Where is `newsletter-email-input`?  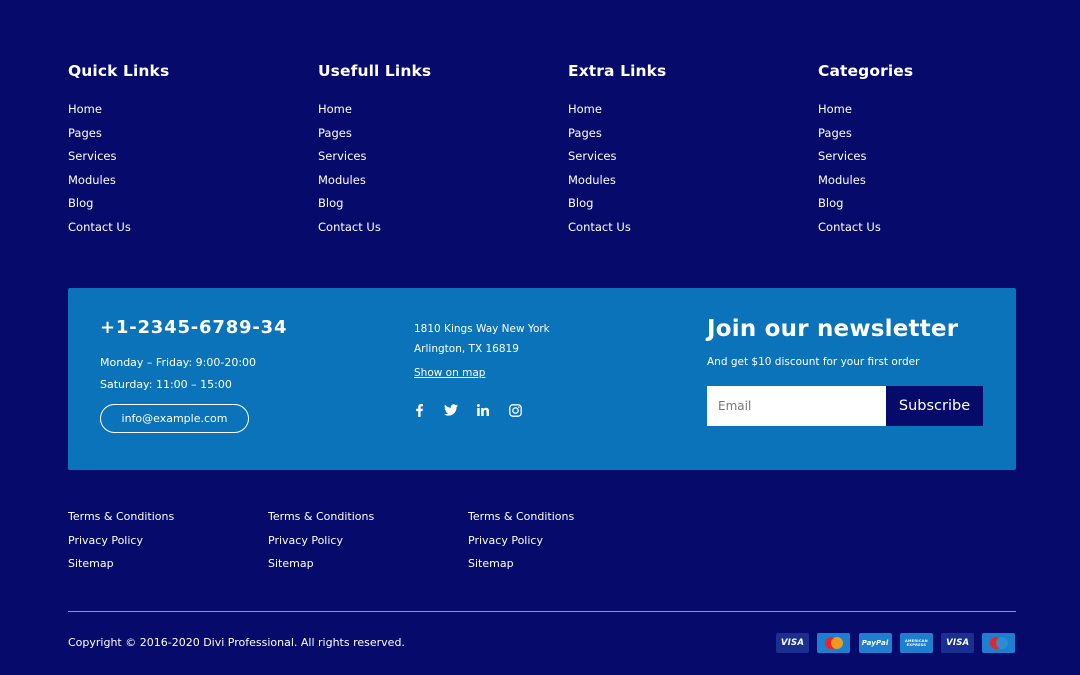
newsletter-email-input is located at coordinates (796, 406).